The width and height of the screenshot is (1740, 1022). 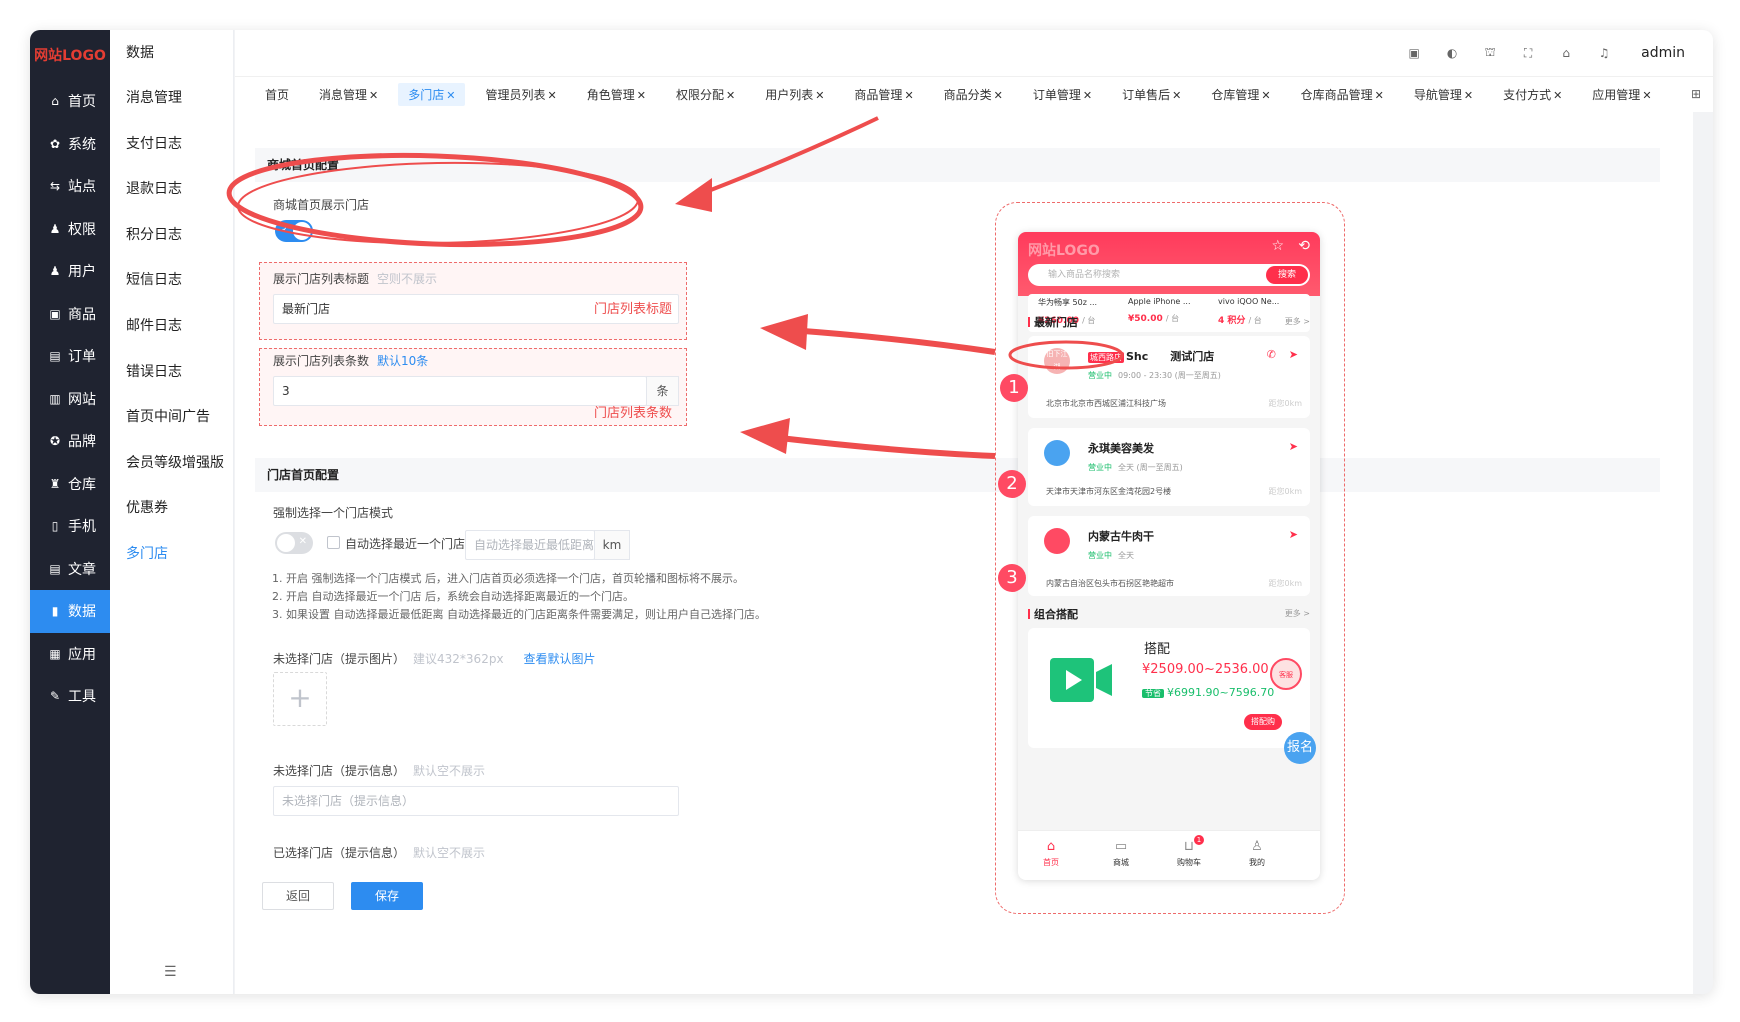 I want to click on list-count-input: 3, so click(x=460, y=391).